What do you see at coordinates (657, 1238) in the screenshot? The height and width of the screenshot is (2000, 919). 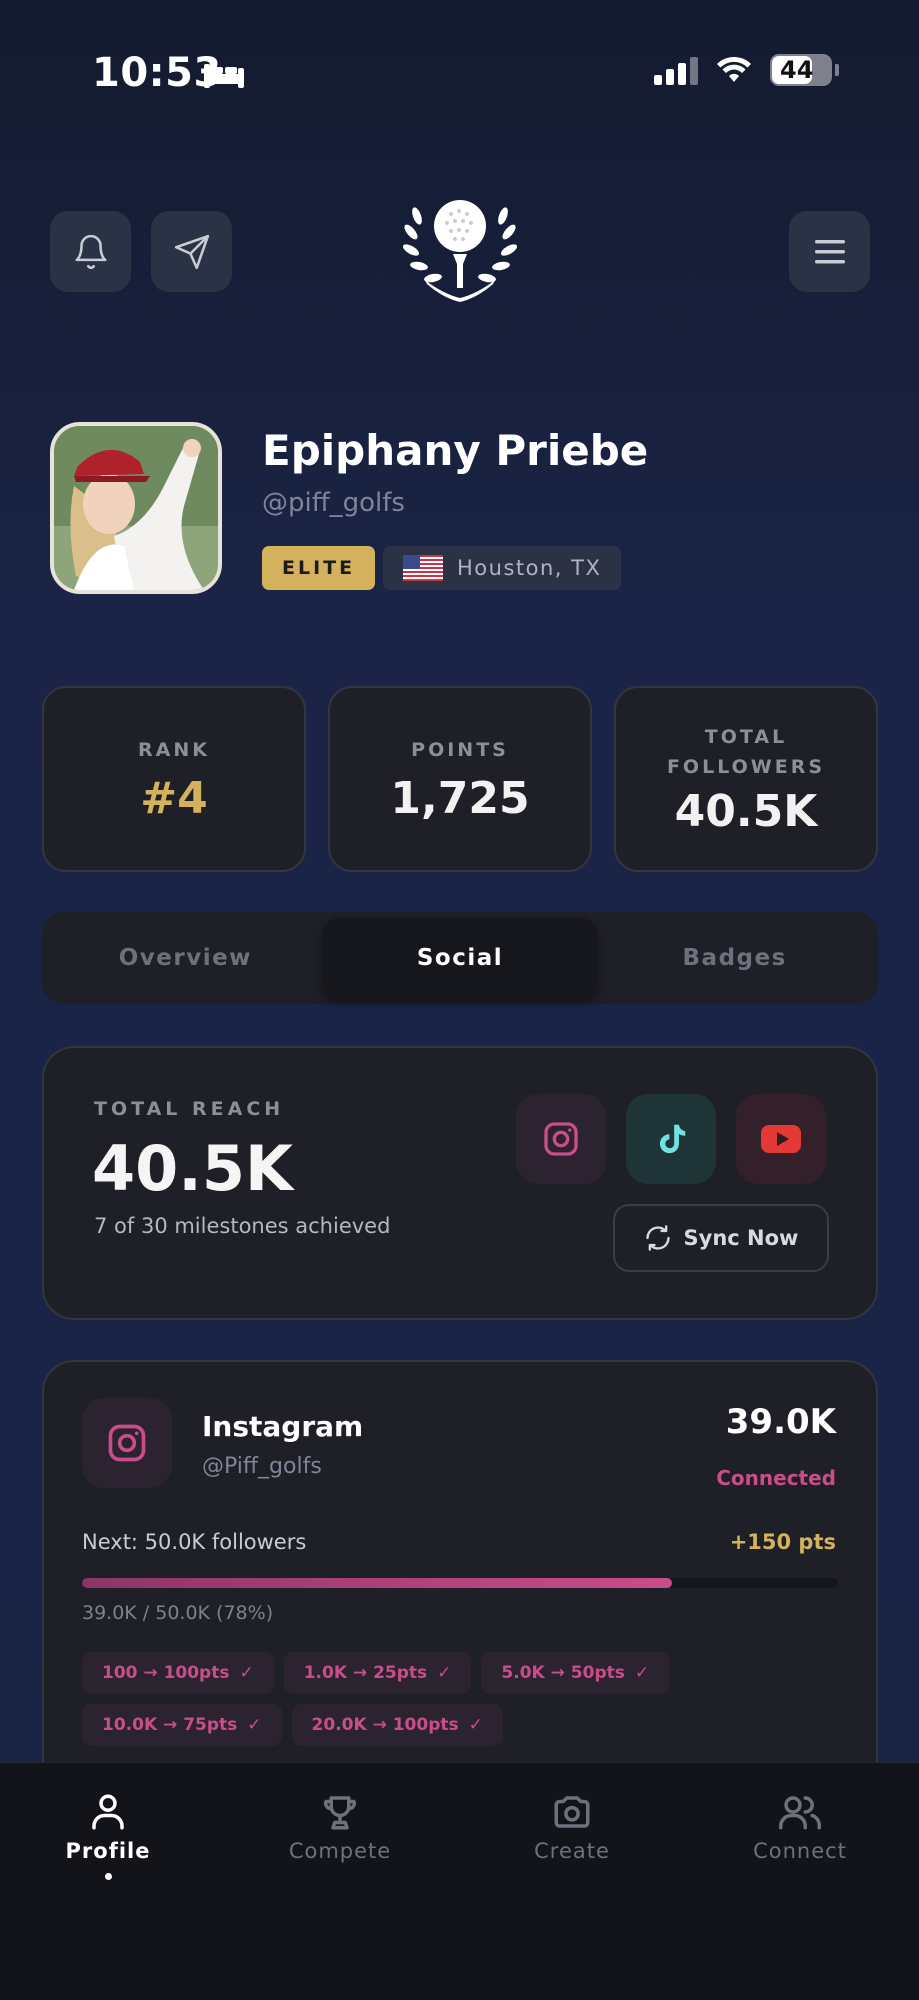 I see `refresh-icon` at bounding box center [657, 1238].